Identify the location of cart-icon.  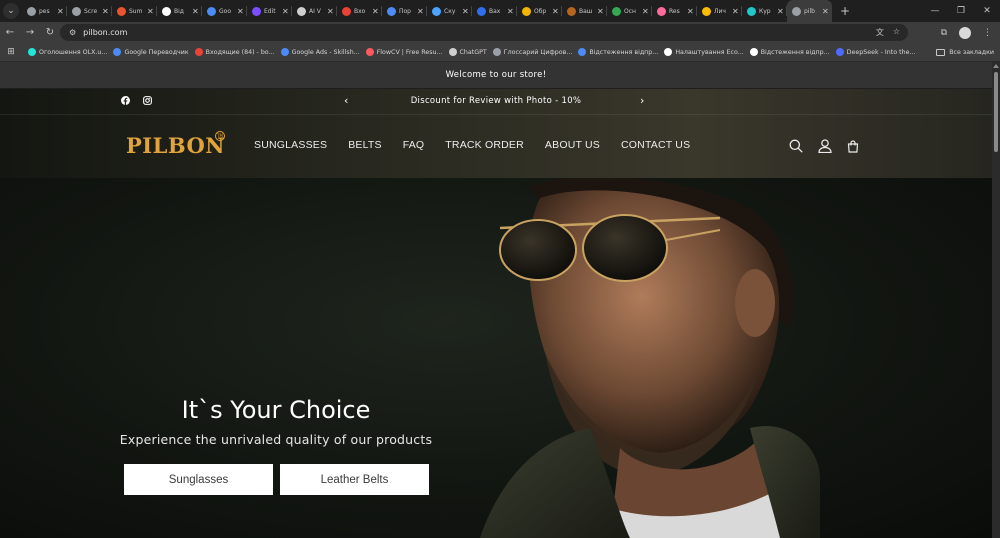
(853, 146).